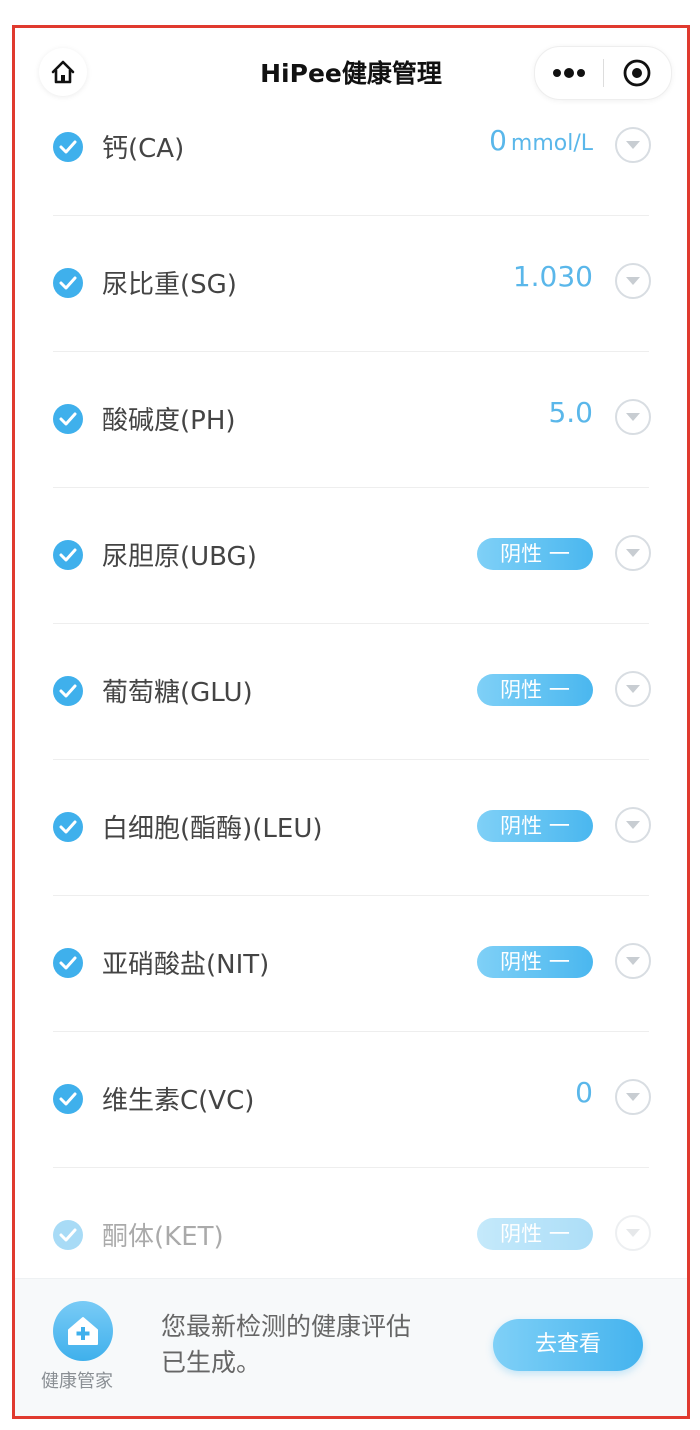 This screenshot has height=1430, width=700. Describe the element at coordinates (568, 1345) in the screenshot. I see `view-button: 去查看` at that location.